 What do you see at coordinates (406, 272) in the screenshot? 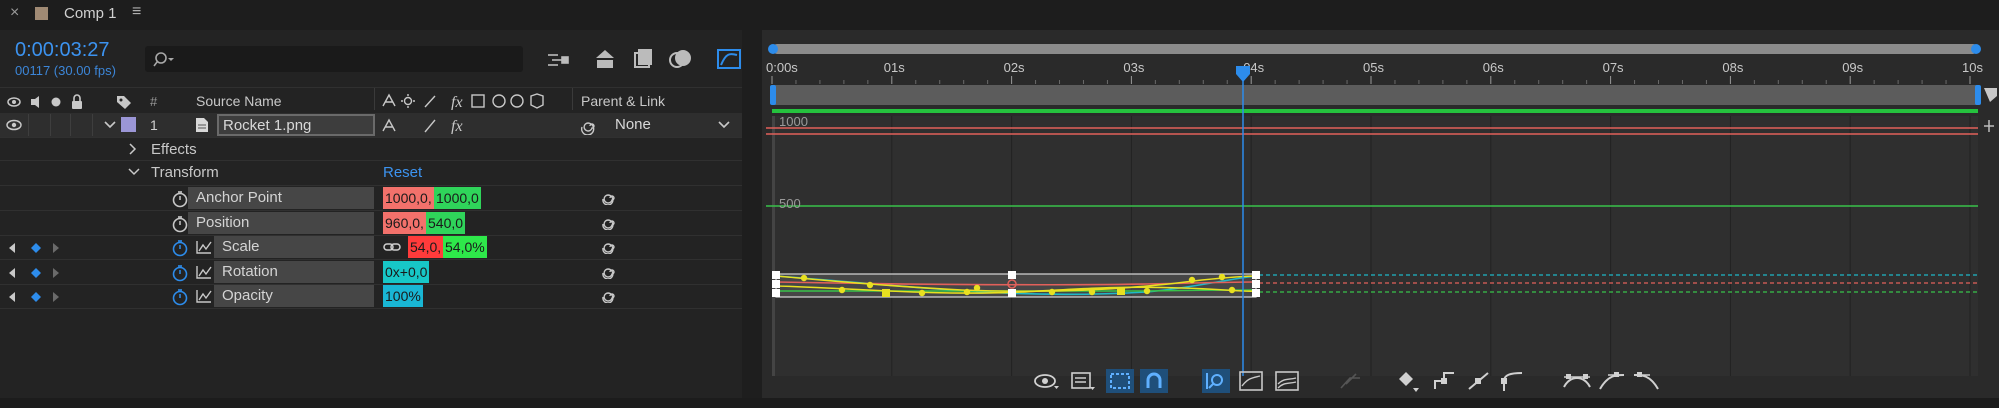
I see `property-value-1: 0x+0,0` at bounding box center [406, 272].